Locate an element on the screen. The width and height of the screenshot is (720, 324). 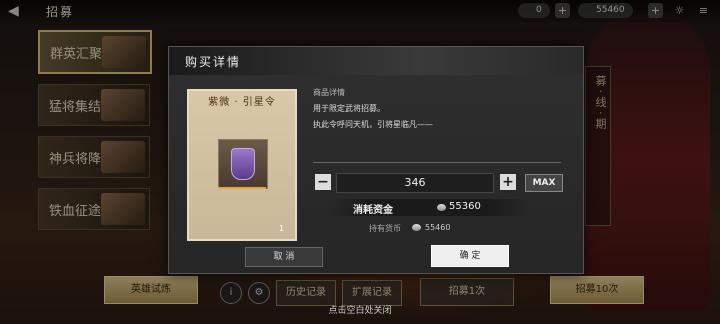
held-label: 持有货币 is located at coordinates (385, 228).